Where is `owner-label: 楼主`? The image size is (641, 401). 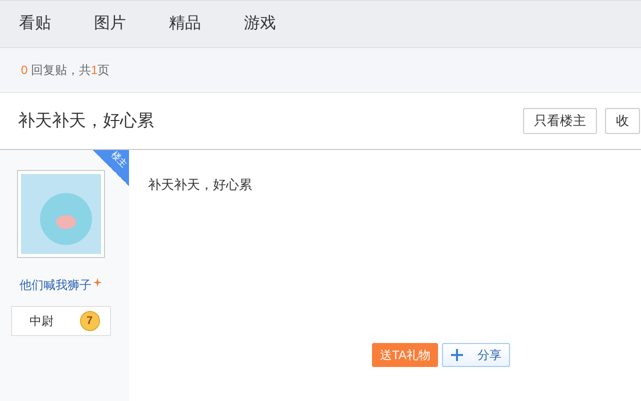
owner-label: 楼主 is located at coordinates (119, 160).